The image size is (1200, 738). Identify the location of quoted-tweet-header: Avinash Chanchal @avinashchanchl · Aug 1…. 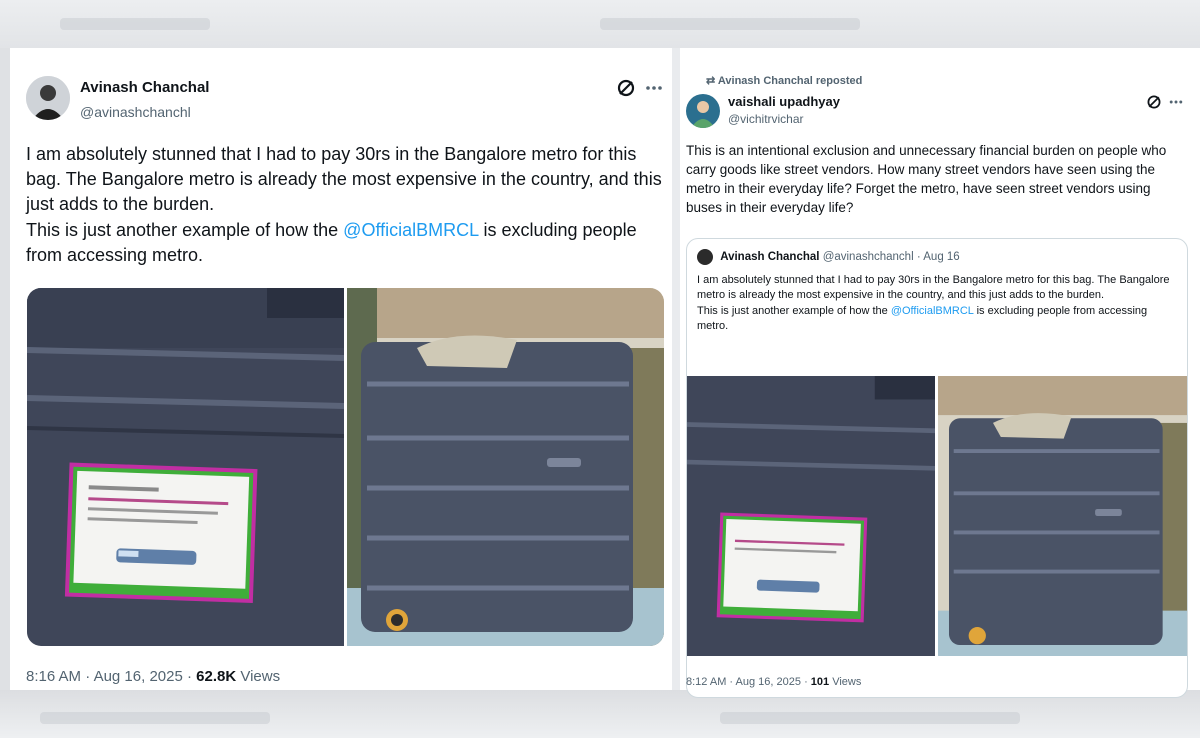
(828, 257).